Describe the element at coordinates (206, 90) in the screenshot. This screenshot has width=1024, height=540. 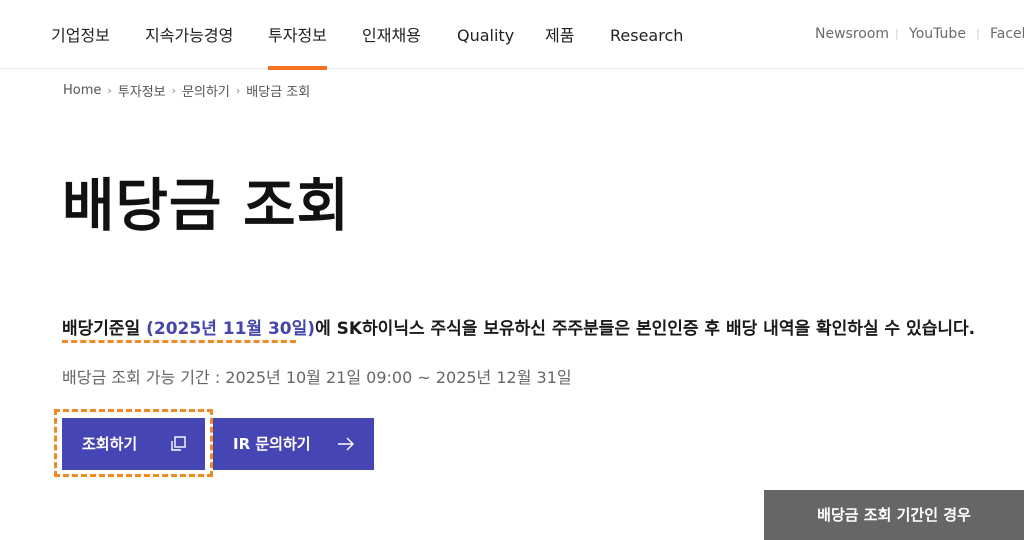
I see `breadcrumb-inquiry: 문의하기` at that location.